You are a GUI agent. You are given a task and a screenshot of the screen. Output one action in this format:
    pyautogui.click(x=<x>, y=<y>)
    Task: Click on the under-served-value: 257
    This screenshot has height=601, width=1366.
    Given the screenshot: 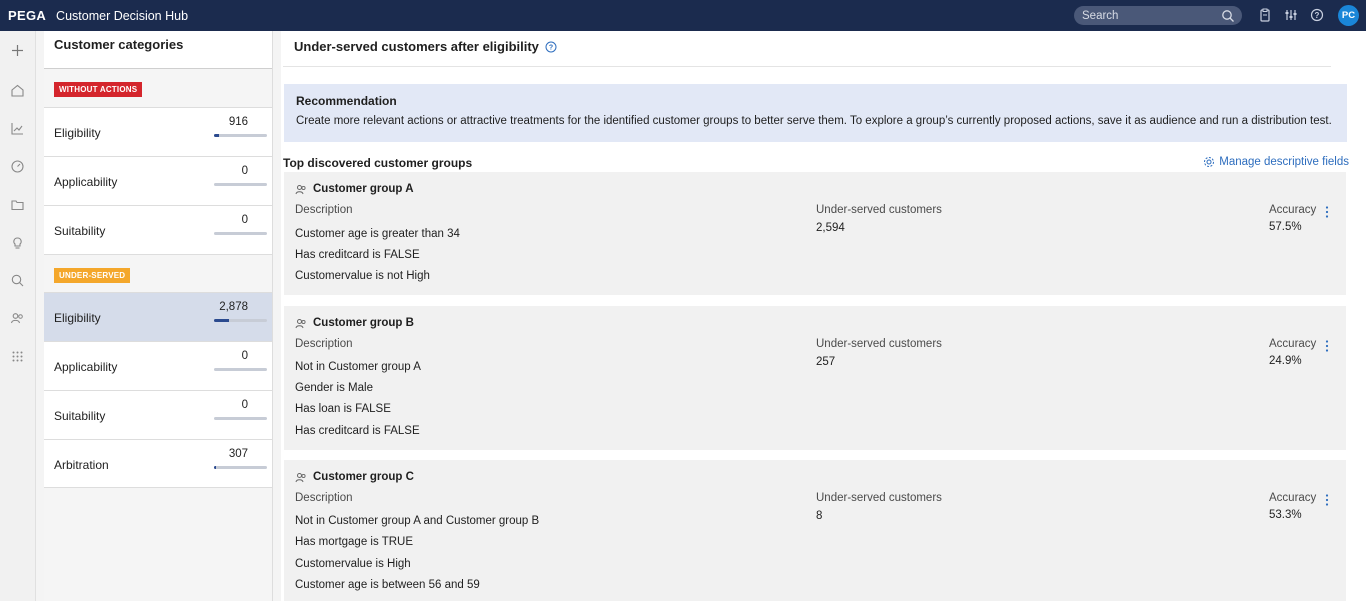 What is the action you would take?
    pyautogui.click(x=826, y=362)
    